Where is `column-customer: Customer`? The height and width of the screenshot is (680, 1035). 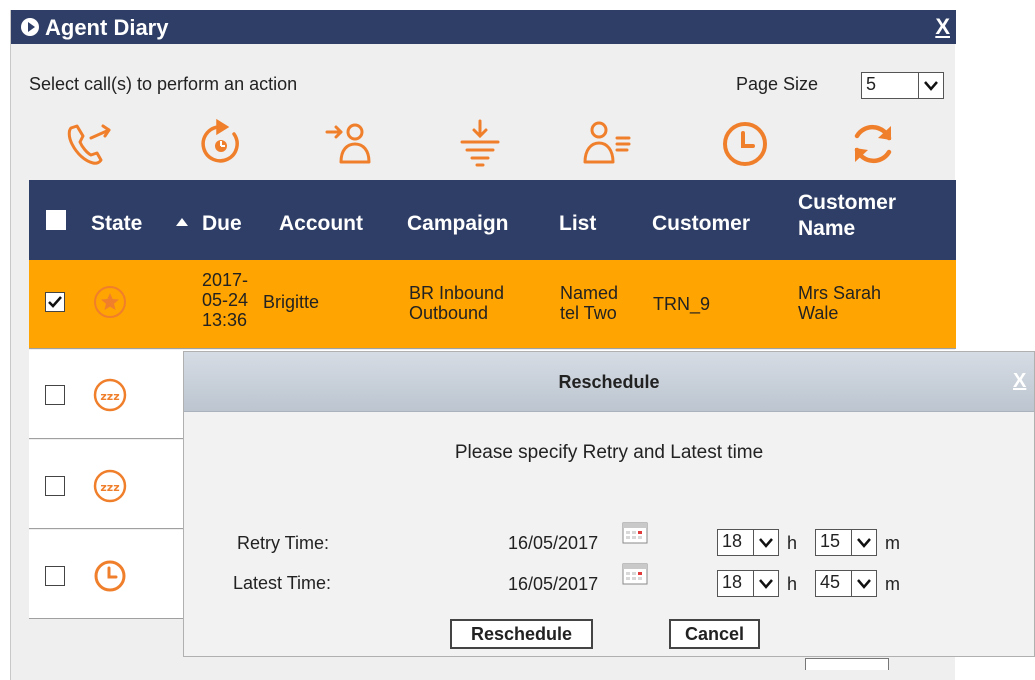 column-customer: Customer is located at coordinates (701, 224).